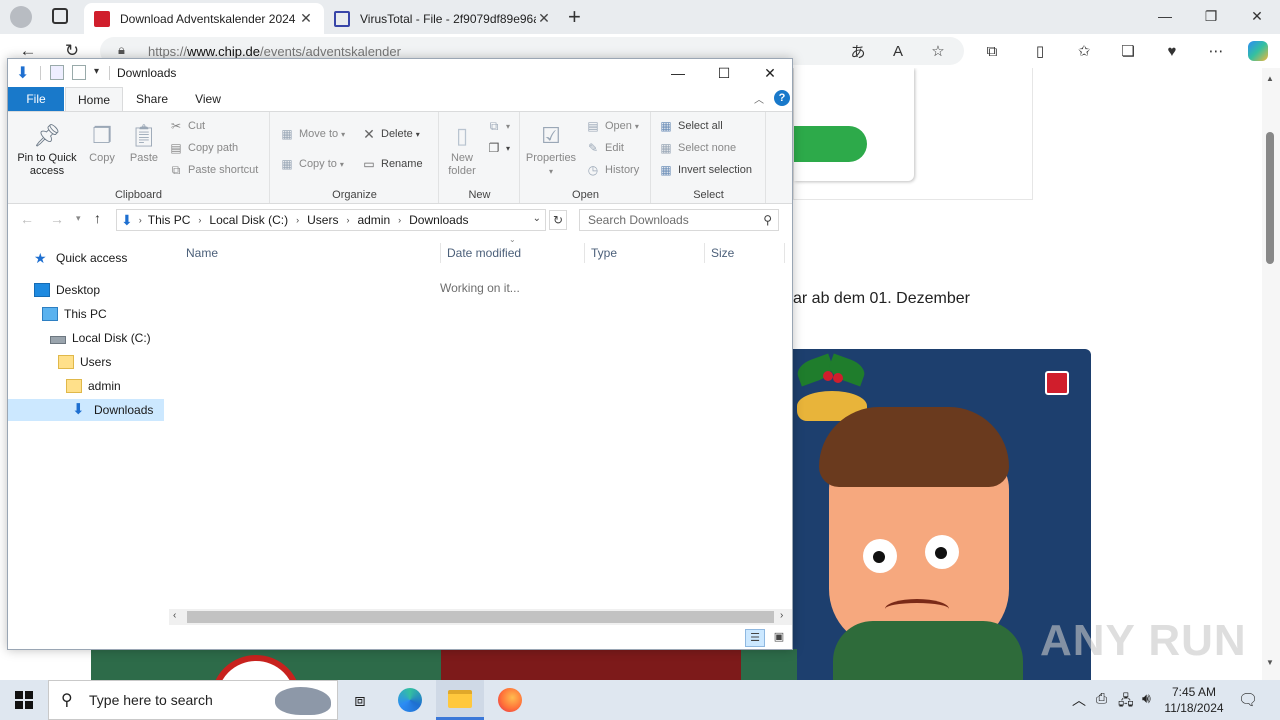 The image size is (1280, 720). Describe the element at coordinates (100, 338) in the screenshot. I see `nav-local-disk: Local Disk (C:)` at that location.